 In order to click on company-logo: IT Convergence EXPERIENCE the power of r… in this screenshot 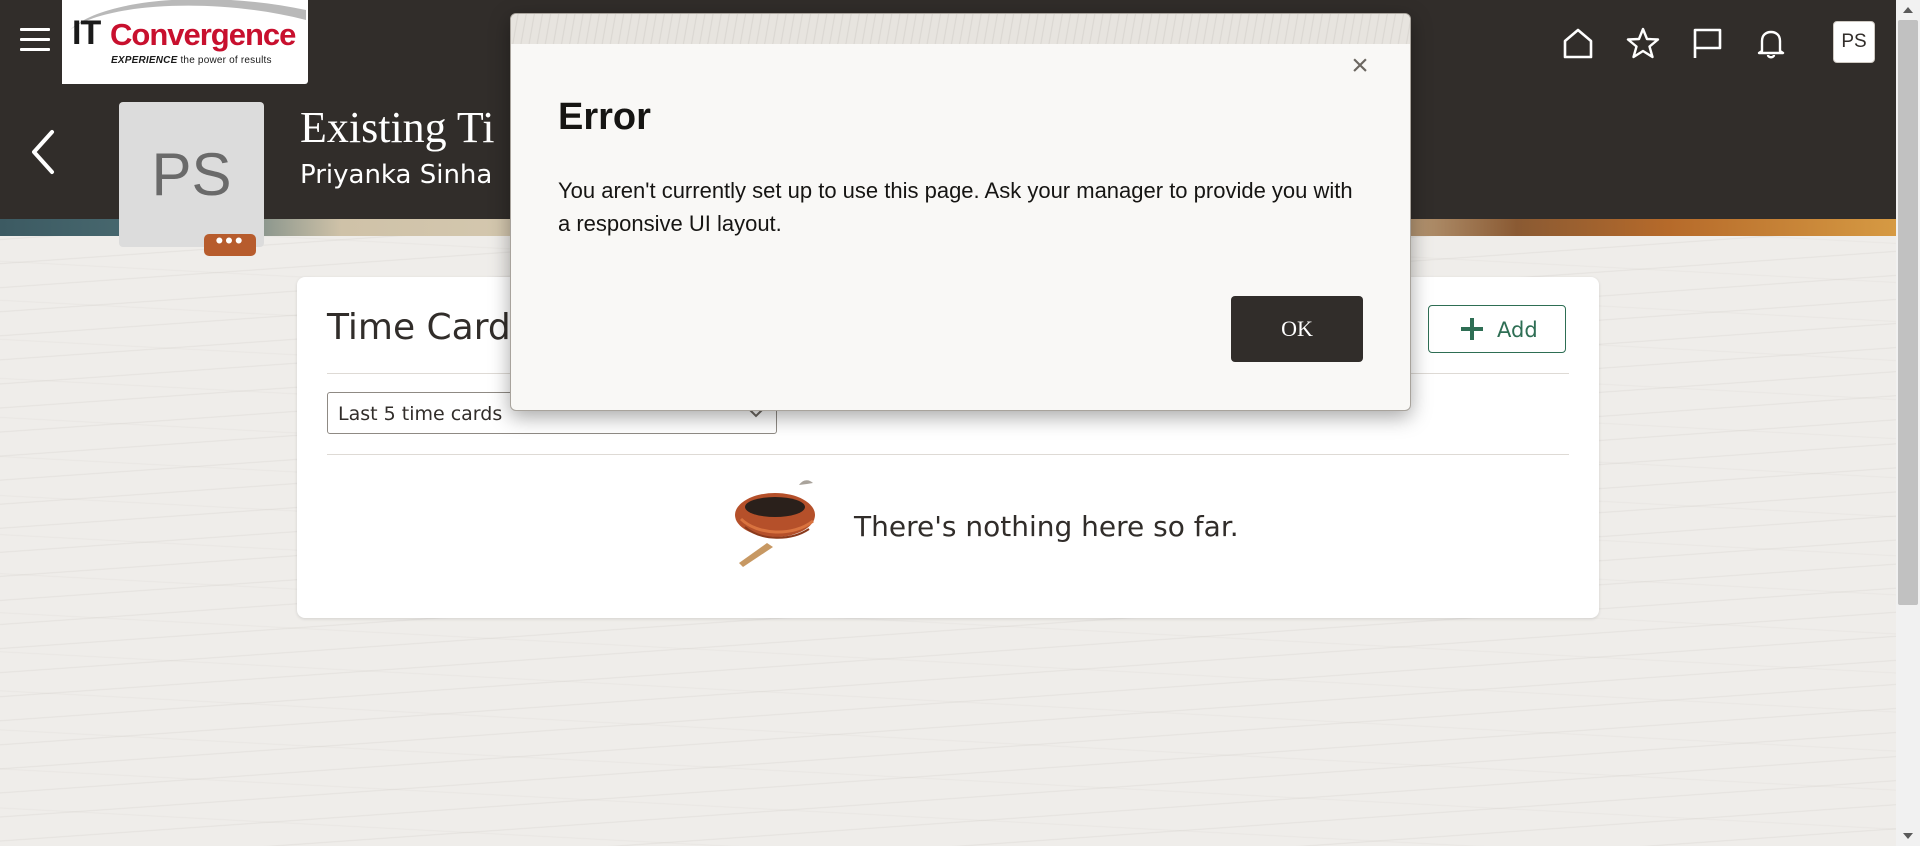, I will do `click(185, 42)`.